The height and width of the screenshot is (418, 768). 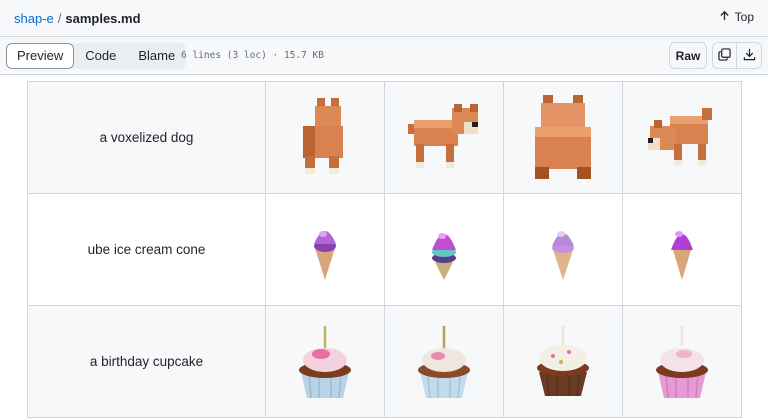 What do you see at coordinates (100, 56) in the screenshot?
I see `tab-code: Code` at bounding box center [100, 56].